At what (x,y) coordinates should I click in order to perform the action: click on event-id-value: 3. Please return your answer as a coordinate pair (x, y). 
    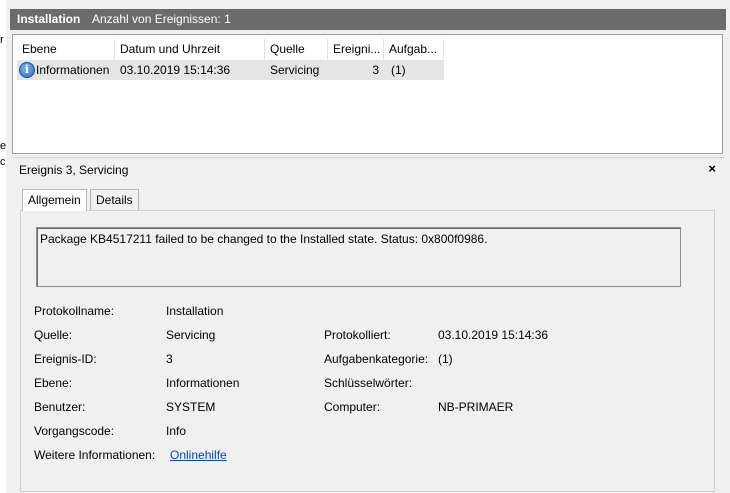
    Looking at the image, I should click on (169, 359).